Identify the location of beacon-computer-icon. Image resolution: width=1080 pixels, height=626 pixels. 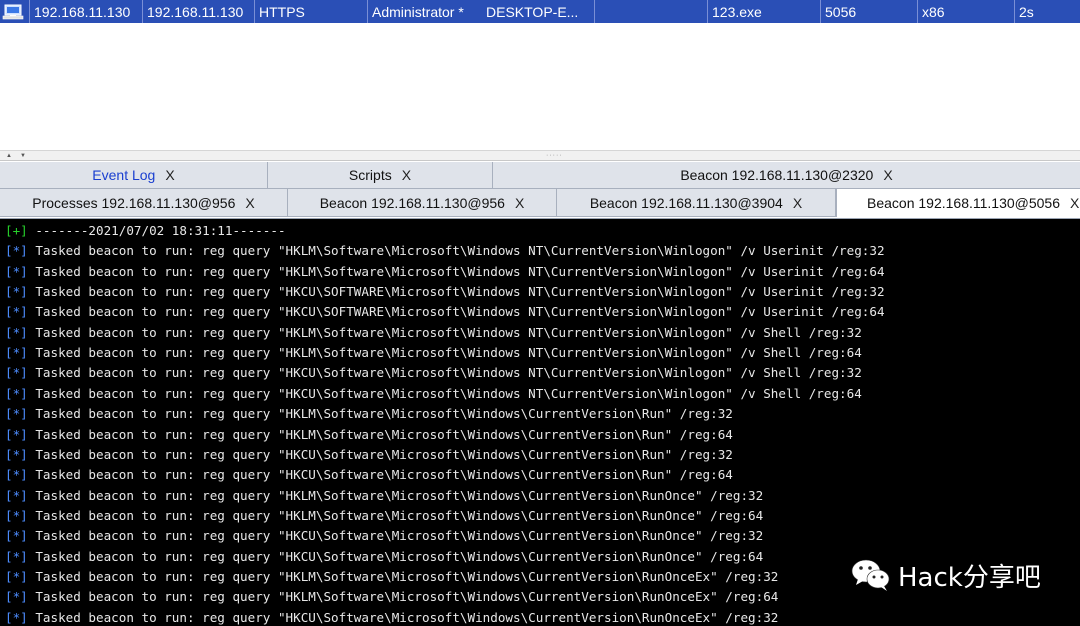
(13, 12).